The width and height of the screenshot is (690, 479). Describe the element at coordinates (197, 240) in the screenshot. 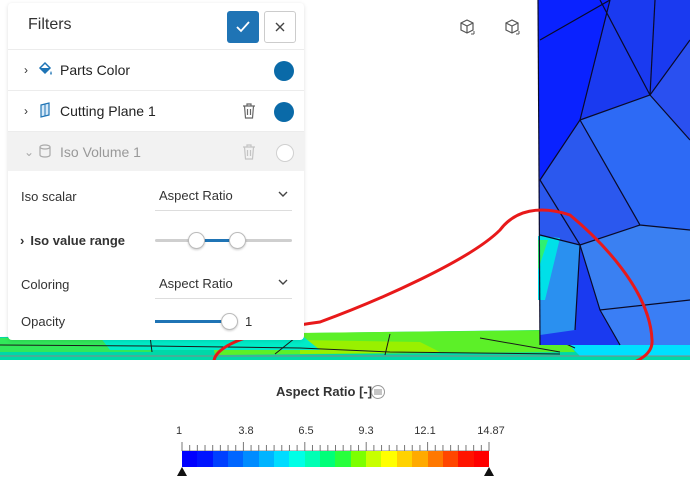

I see `iso-range-low-thumb` at that location.